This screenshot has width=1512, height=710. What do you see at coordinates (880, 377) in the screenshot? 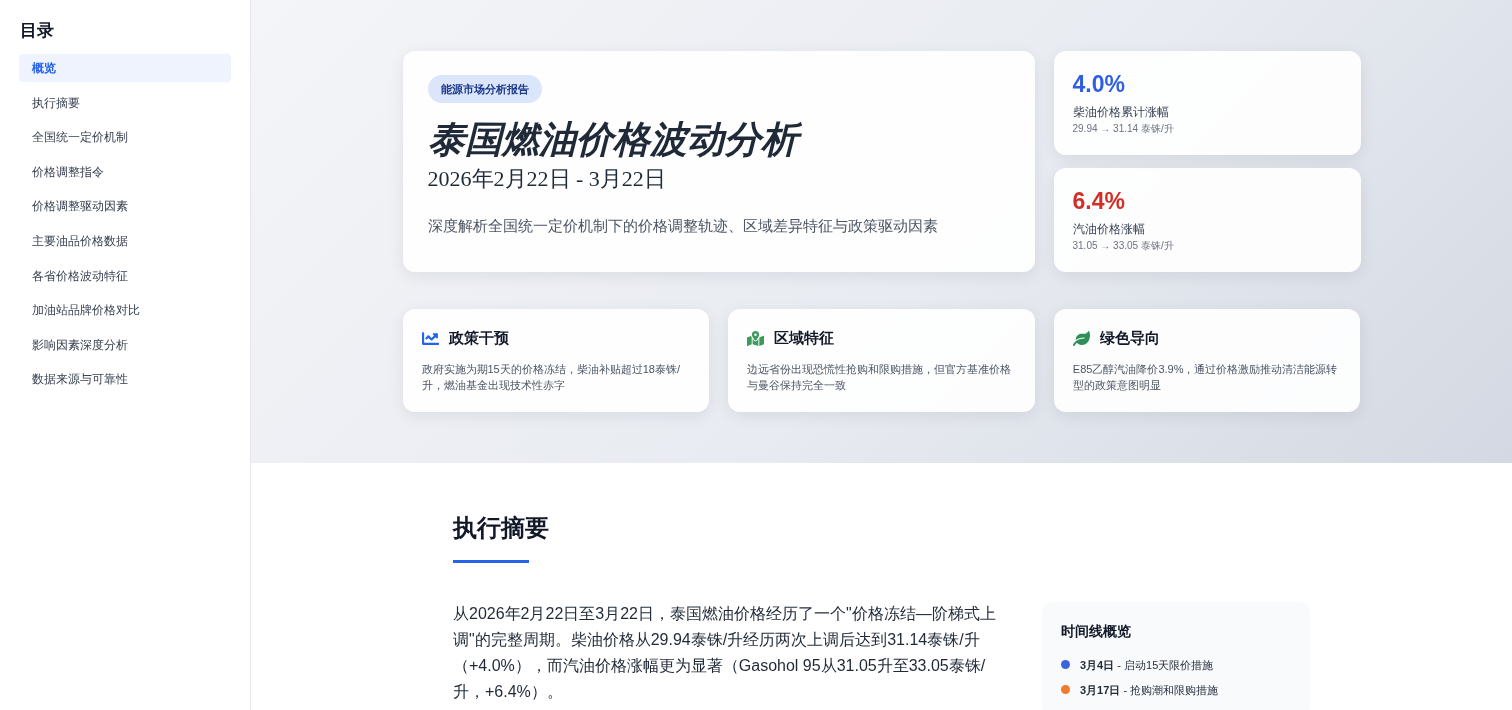
I see `highlight-text: 边远省份出现恐慌性抢购和限购措施，但官方基准价格与曼谷保持完全一致` at bounding box center [880, 377].